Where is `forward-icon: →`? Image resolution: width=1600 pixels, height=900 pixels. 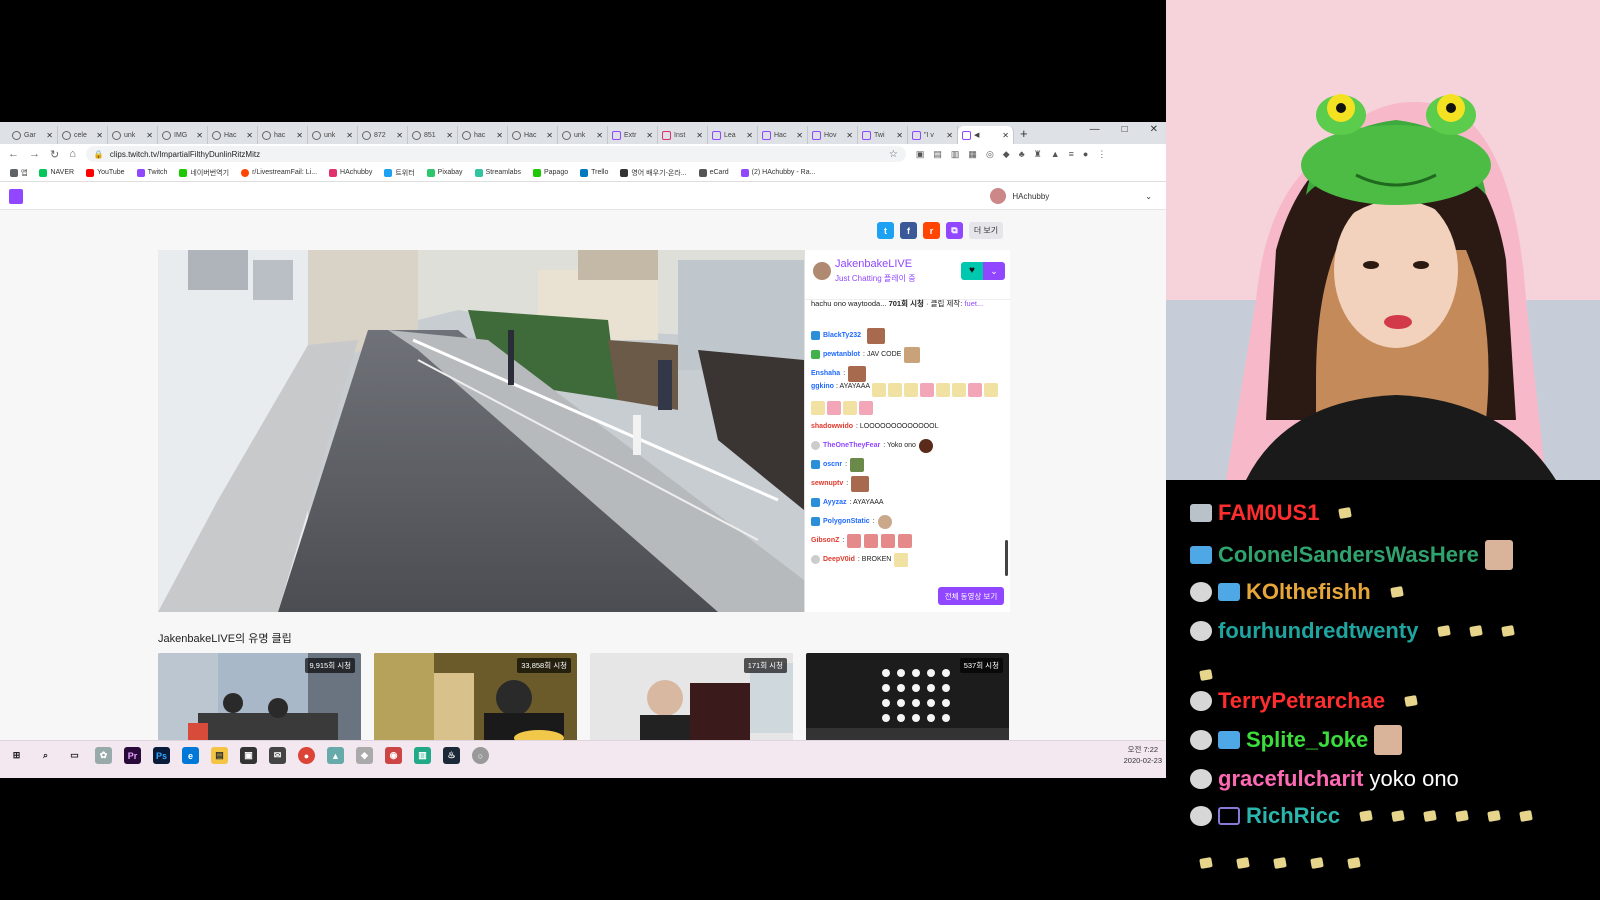 forward-icon: → is located at coordinates (34, 154).